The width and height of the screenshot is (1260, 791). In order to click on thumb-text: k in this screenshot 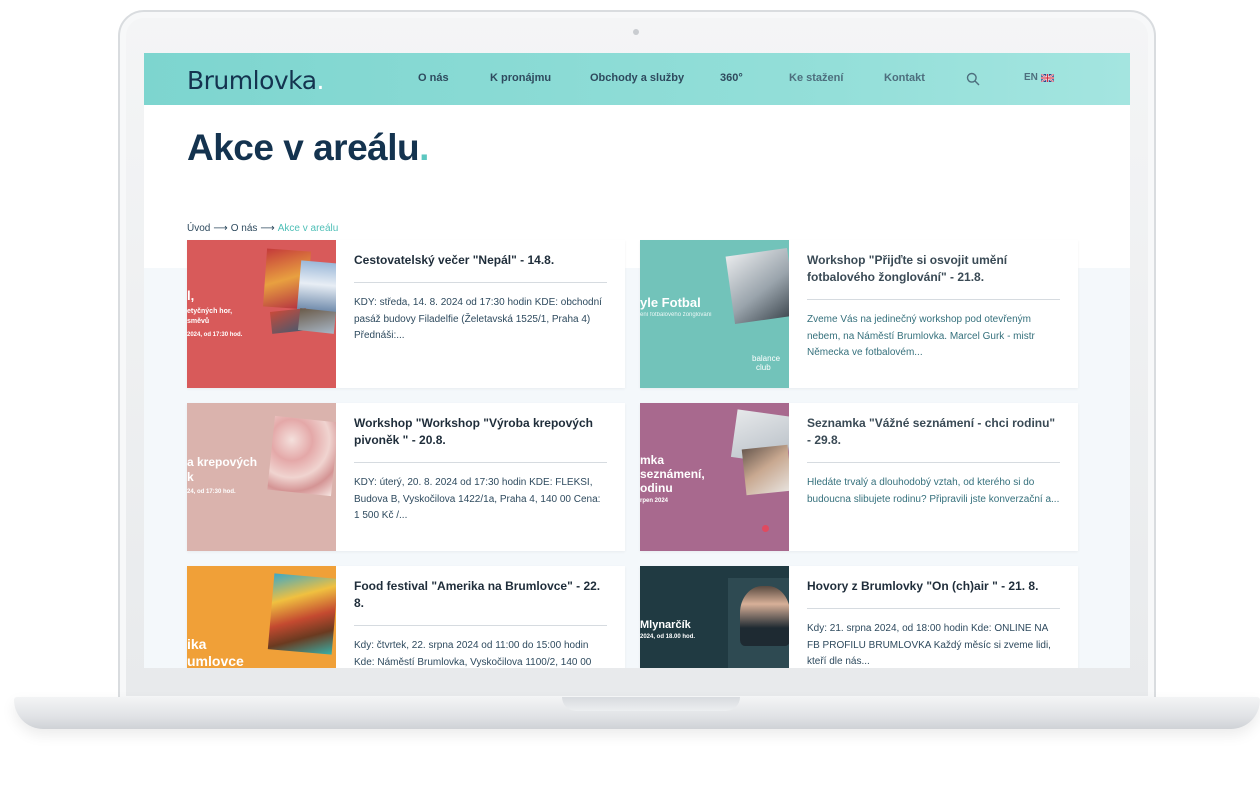, I will do `click(190, 477)`.